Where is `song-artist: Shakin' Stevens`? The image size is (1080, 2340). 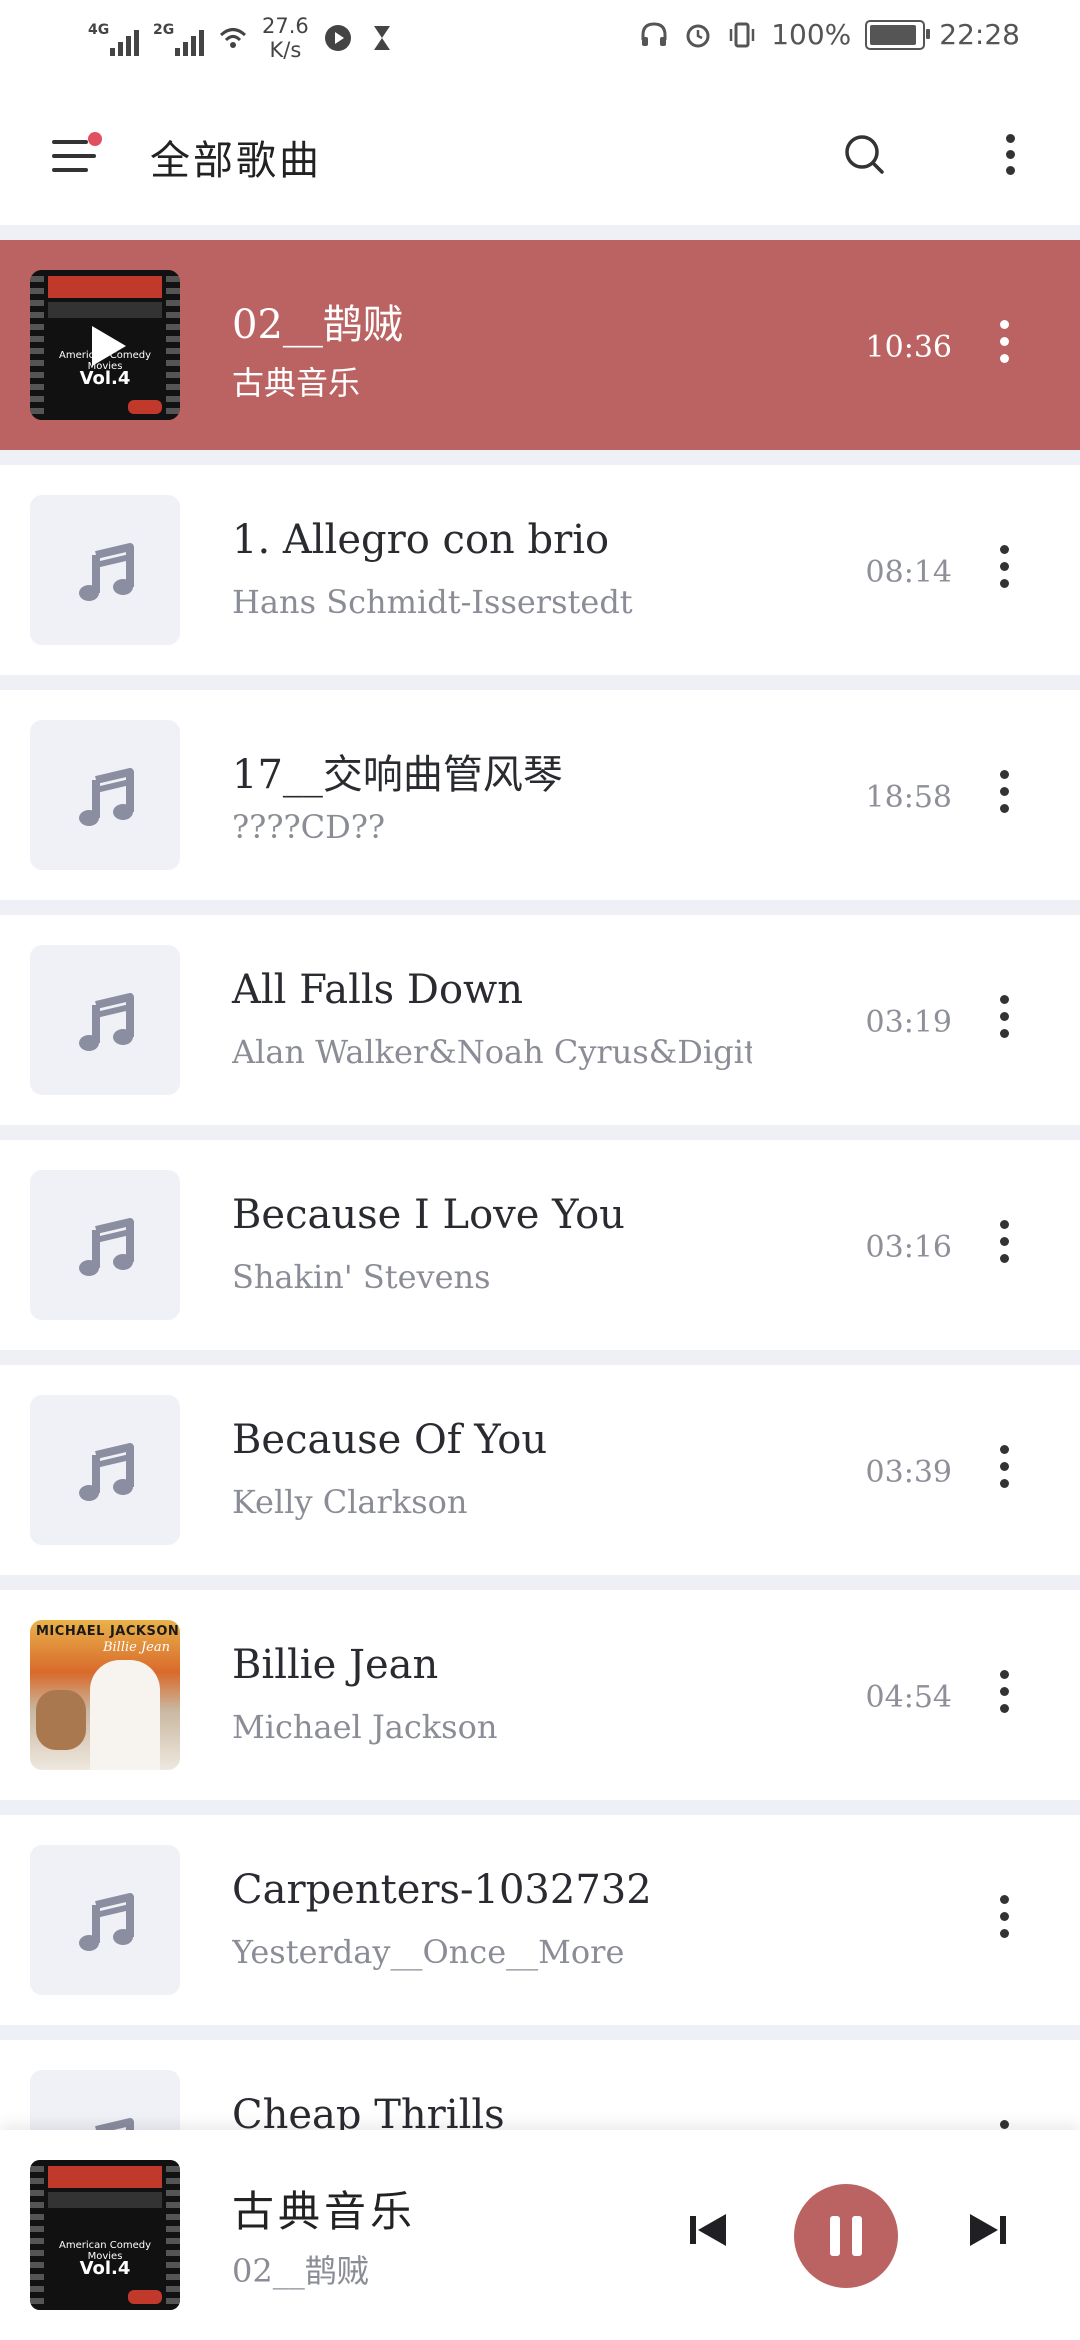
song-artist: Shakin' Stevens is located at coordinates (361, 1277).